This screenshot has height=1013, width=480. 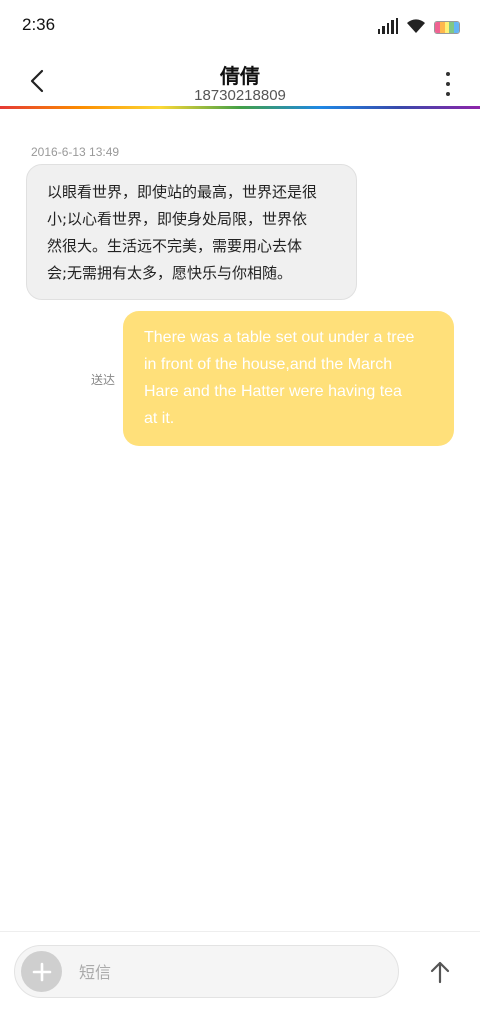 I want to click on message-input, so click(x=229, y=972).